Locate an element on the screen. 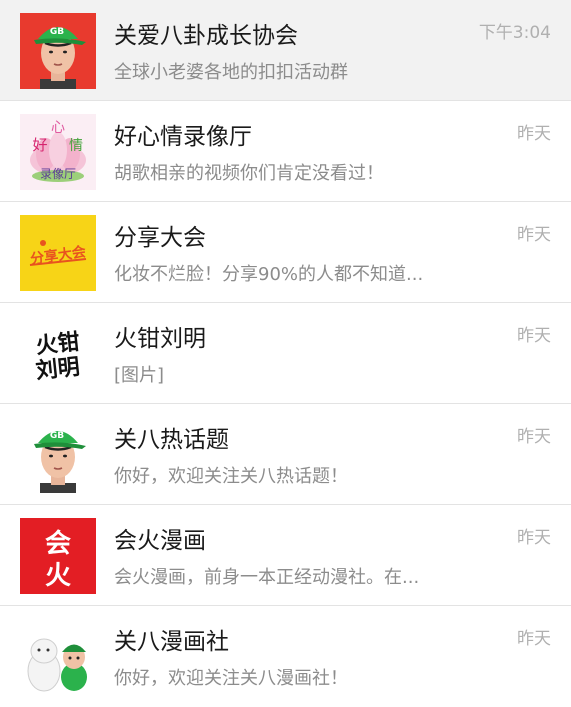 This screenshot has height=707, width=571. cartoon-avatar is located at coordinates (58, 657).